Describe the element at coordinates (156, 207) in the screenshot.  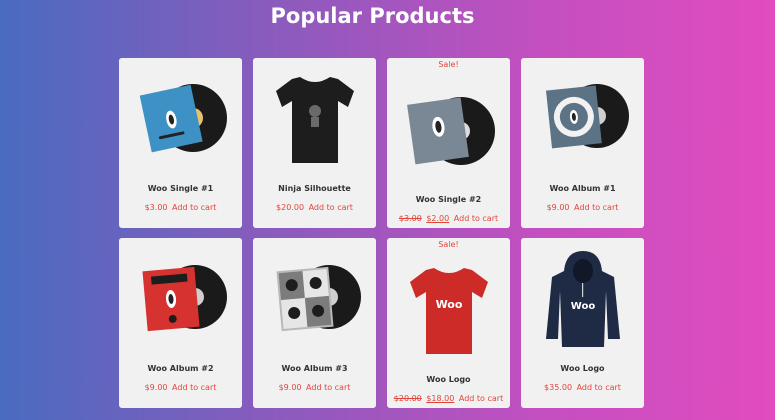
I see `price: $3.00` at that location.